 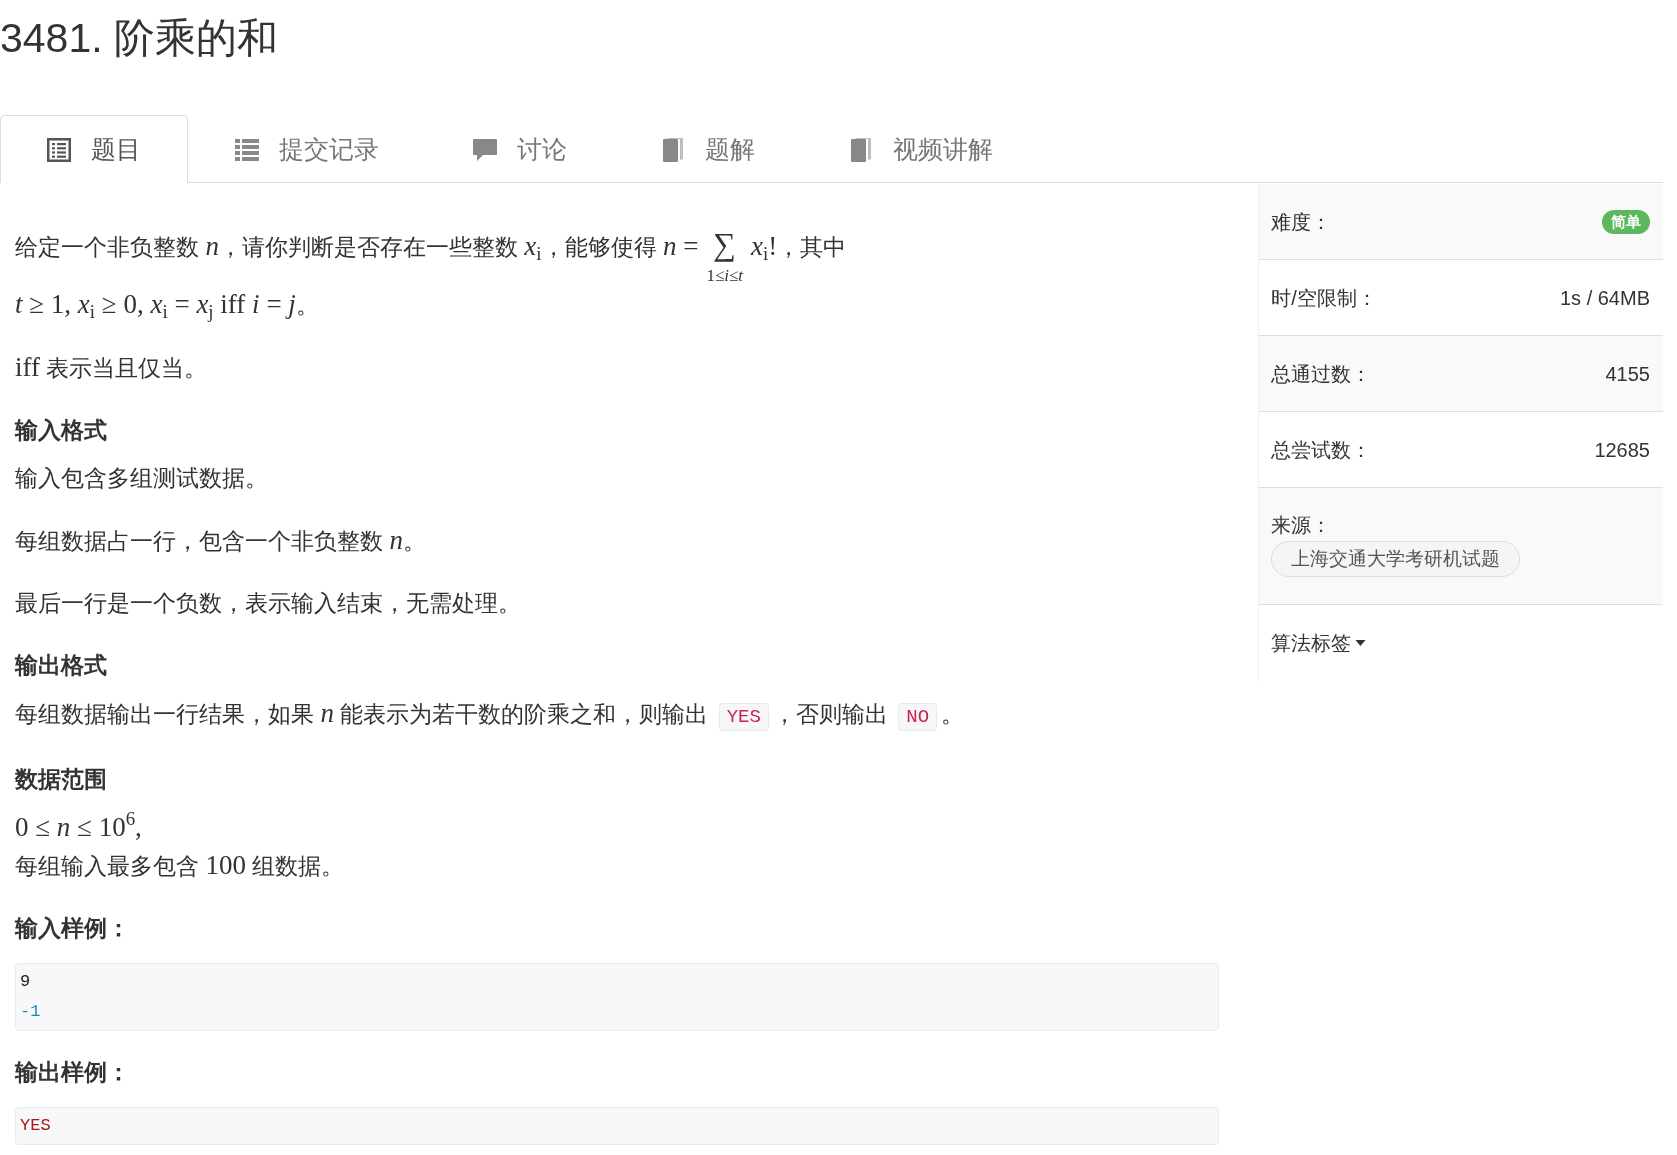 What do you see at coordinates (1301, 525) in the screenshot?
I see `info-label: 来源：` at bounding box center [1301, 525].